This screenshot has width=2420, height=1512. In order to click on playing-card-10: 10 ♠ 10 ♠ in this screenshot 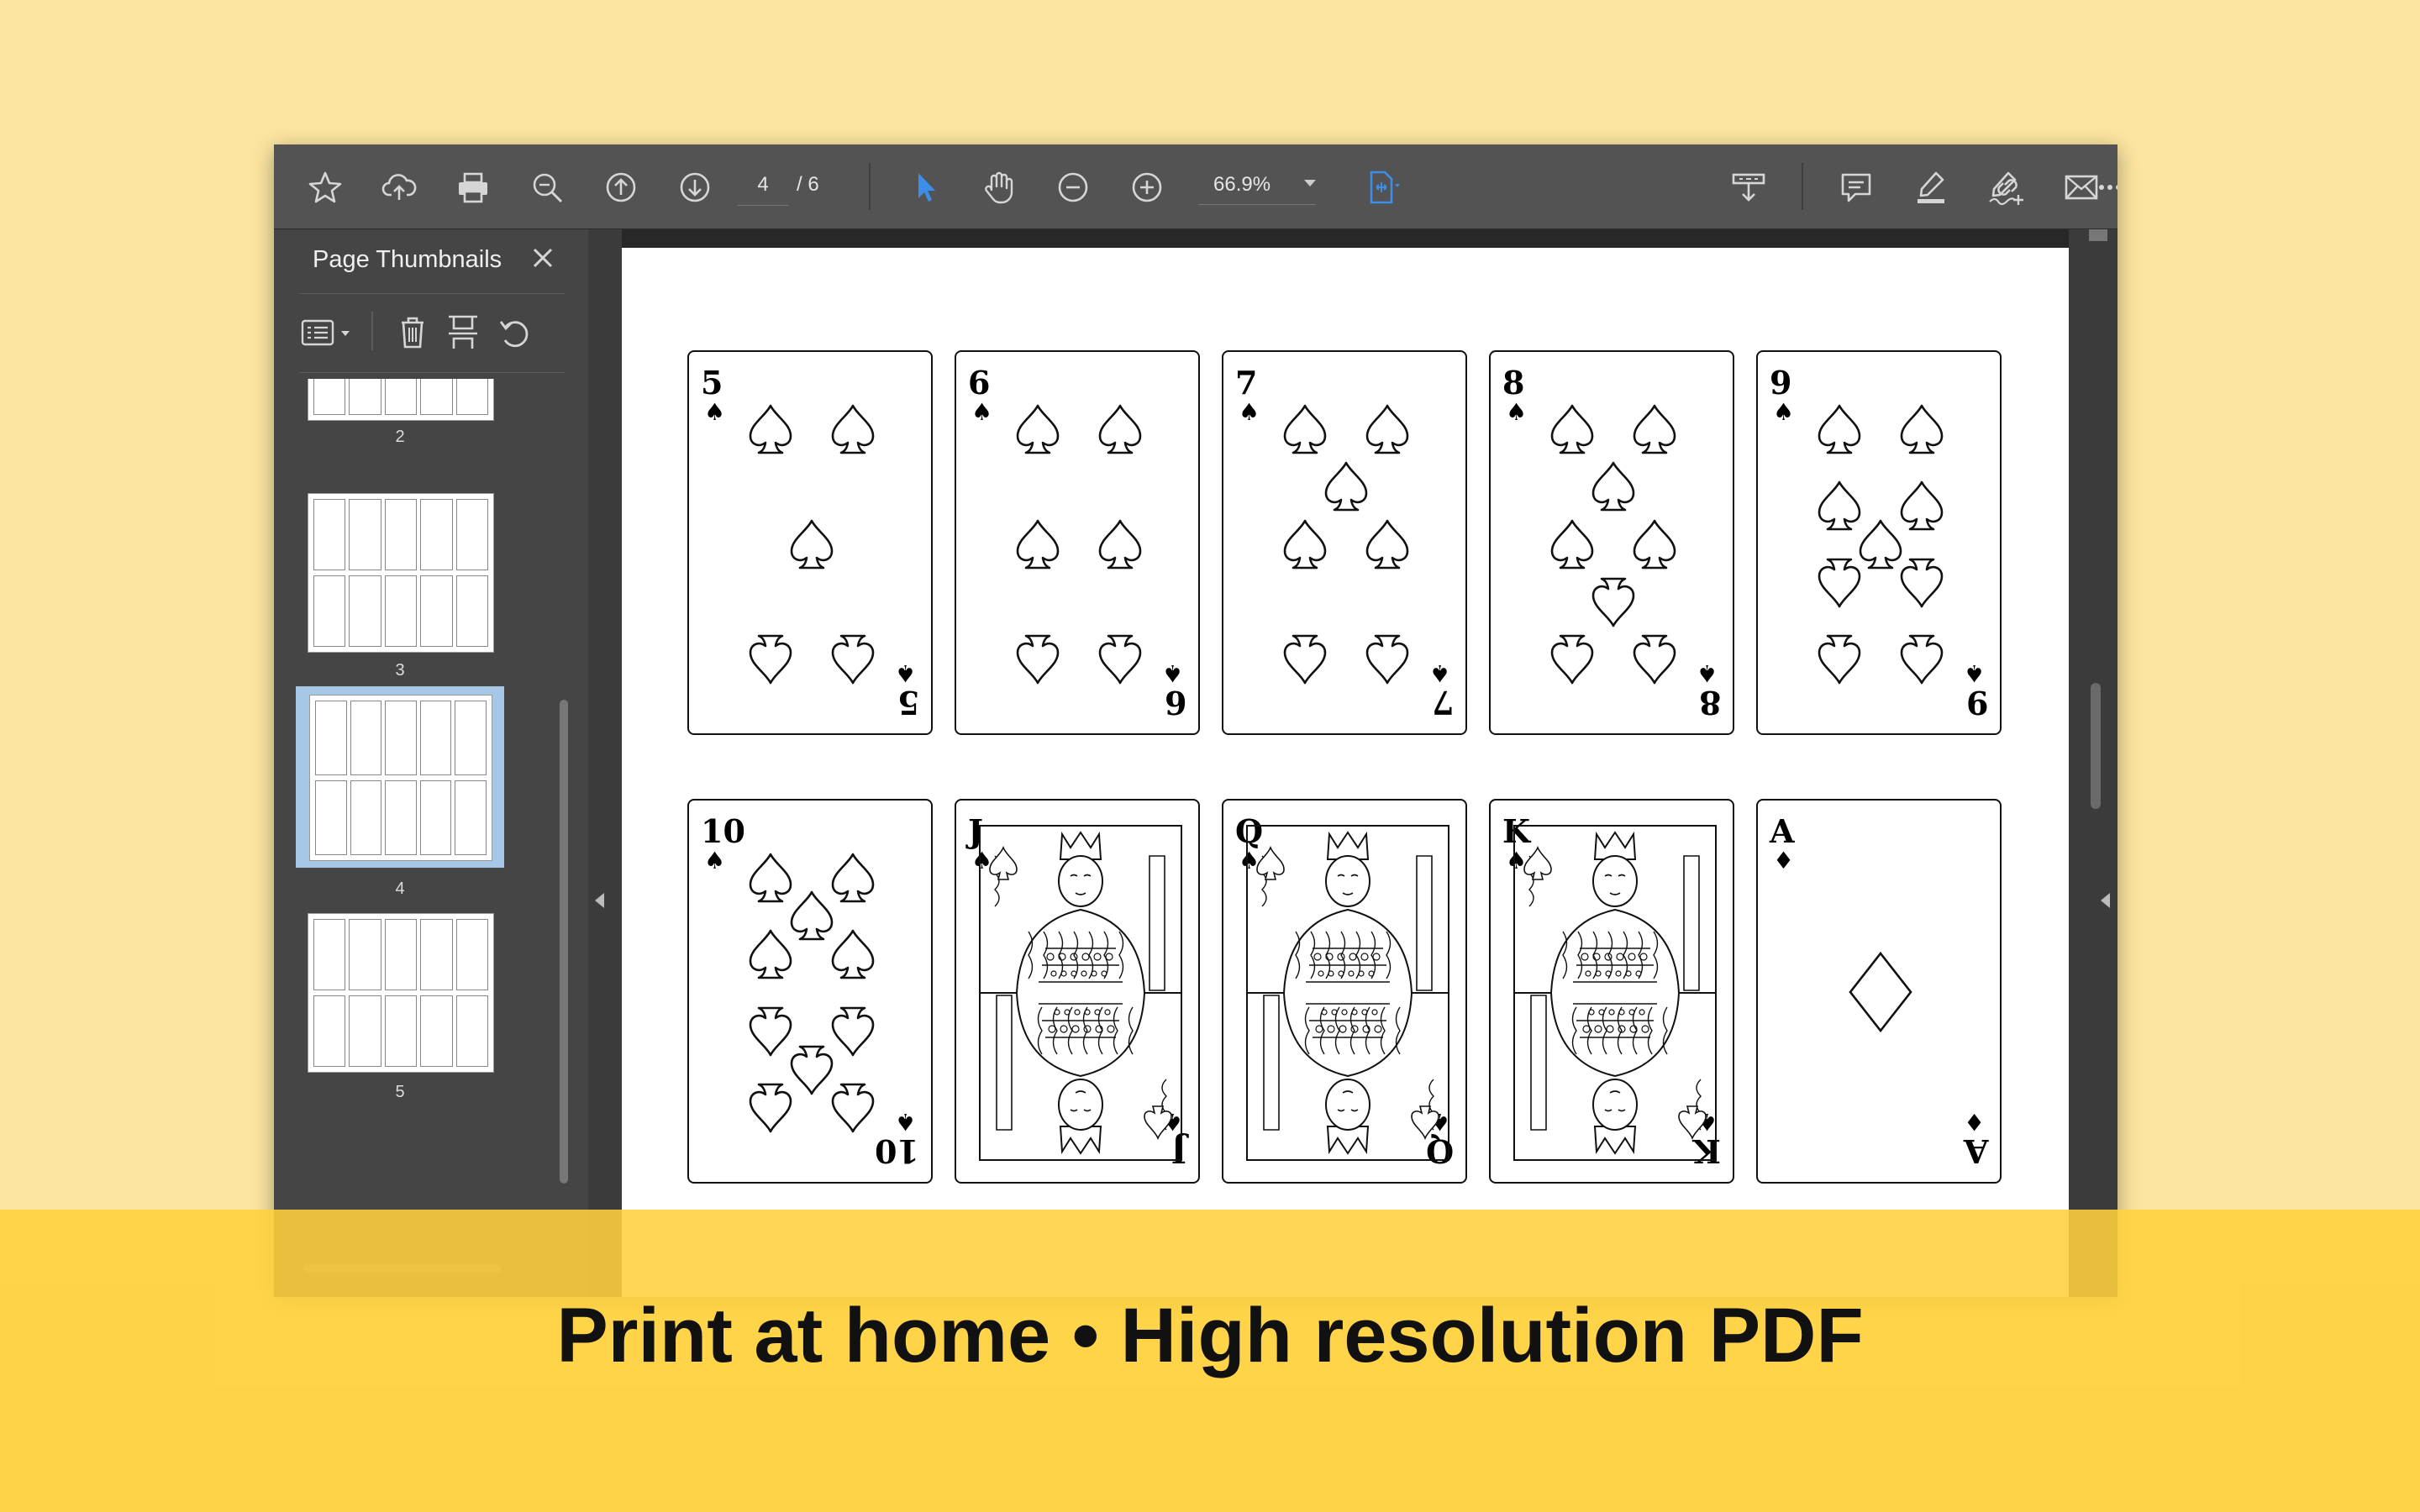, I will do `click(810, 991)`.